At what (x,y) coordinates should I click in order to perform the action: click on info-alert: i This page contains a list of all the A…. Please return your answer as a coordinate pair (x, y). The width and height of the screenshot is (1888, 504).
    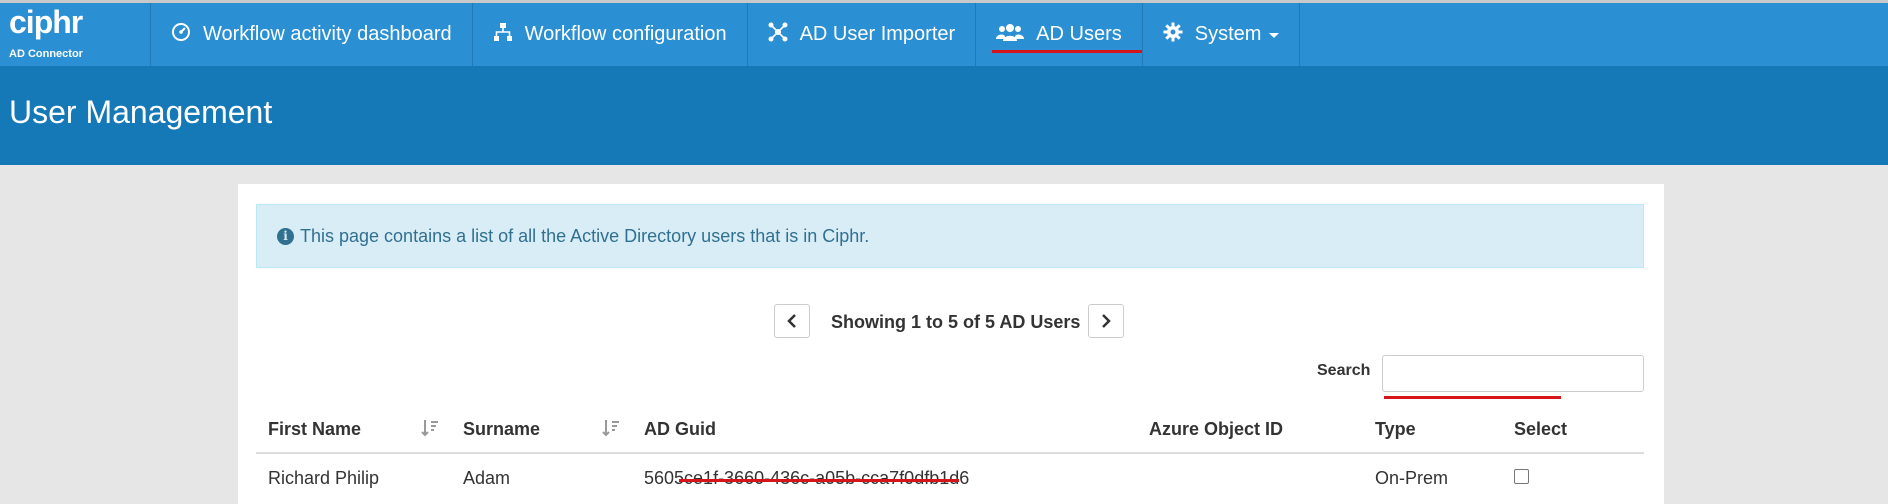
    Looking at the image, I should click on (950, 236).